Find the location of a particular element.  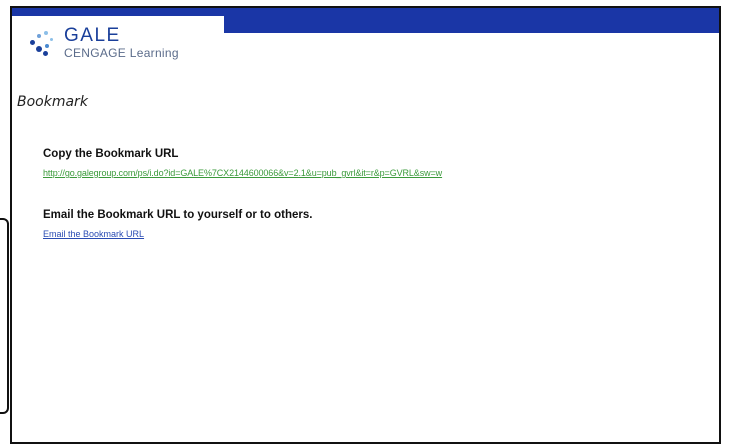

background-window-edge is located at coordinates (4, 316).